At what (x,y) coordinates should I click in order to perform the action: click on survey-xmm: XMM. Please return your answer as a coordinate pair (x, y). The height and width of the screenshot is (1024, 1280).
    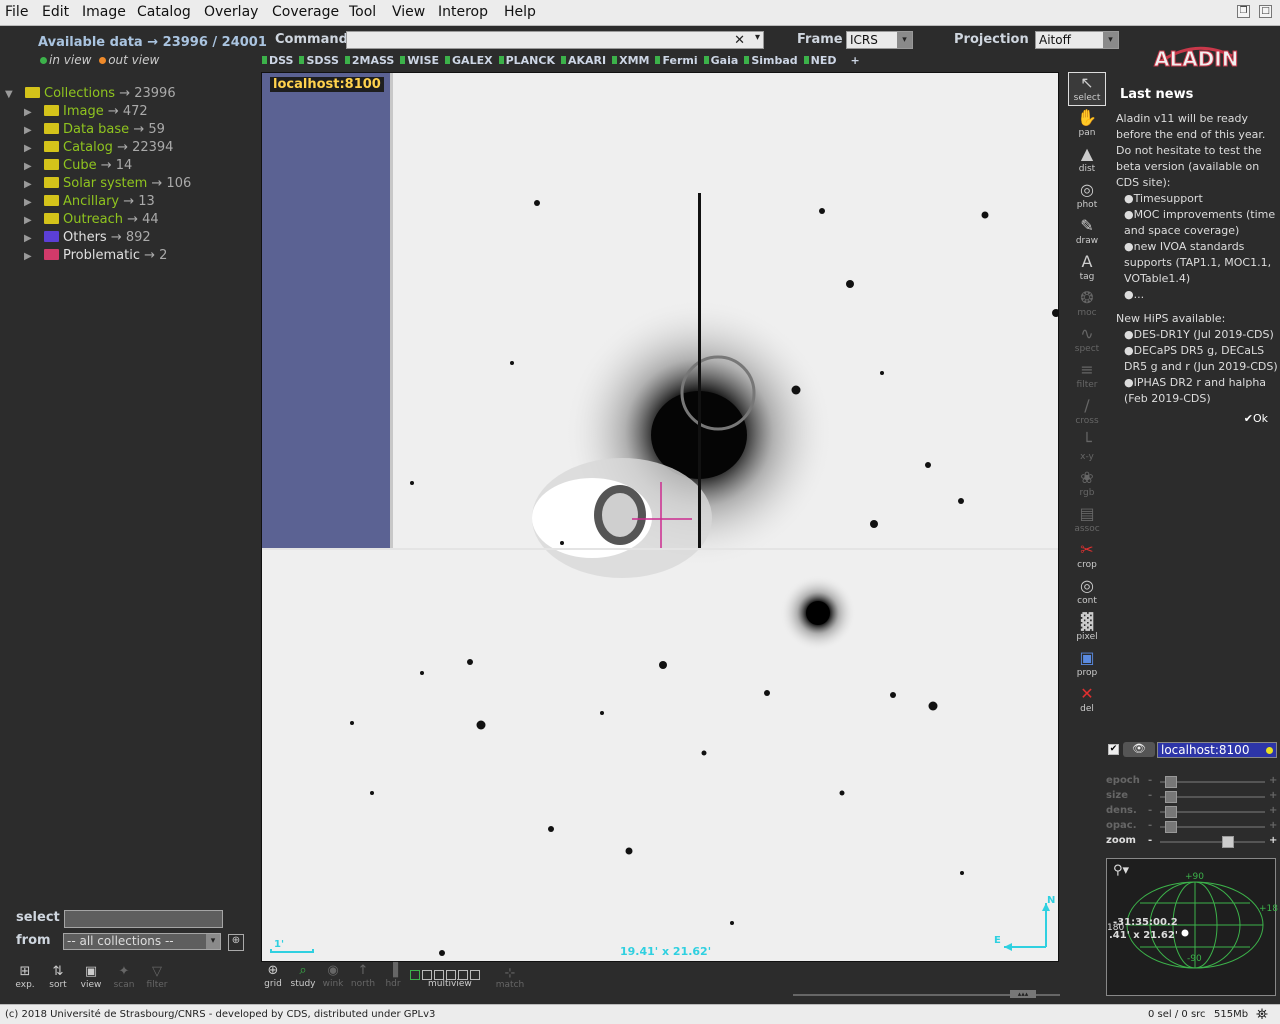
    Looking at the image, I should click on (630, 60).